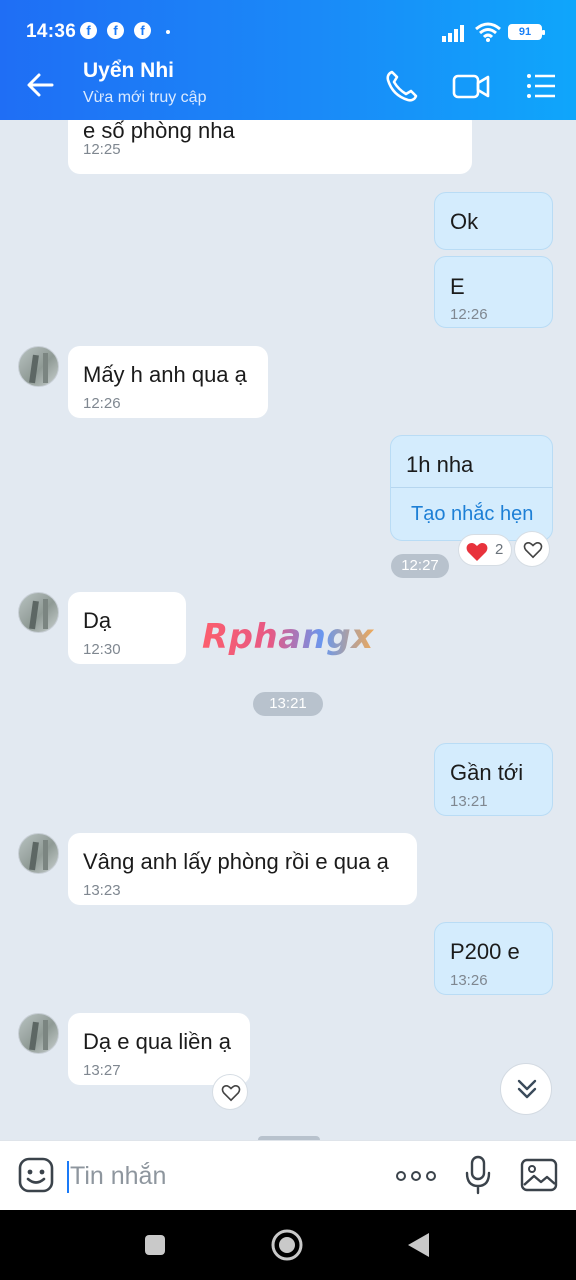 The width and height of the screenshot is (576, 1280). I want to click on notification-dot-icon, so click(168, 32).